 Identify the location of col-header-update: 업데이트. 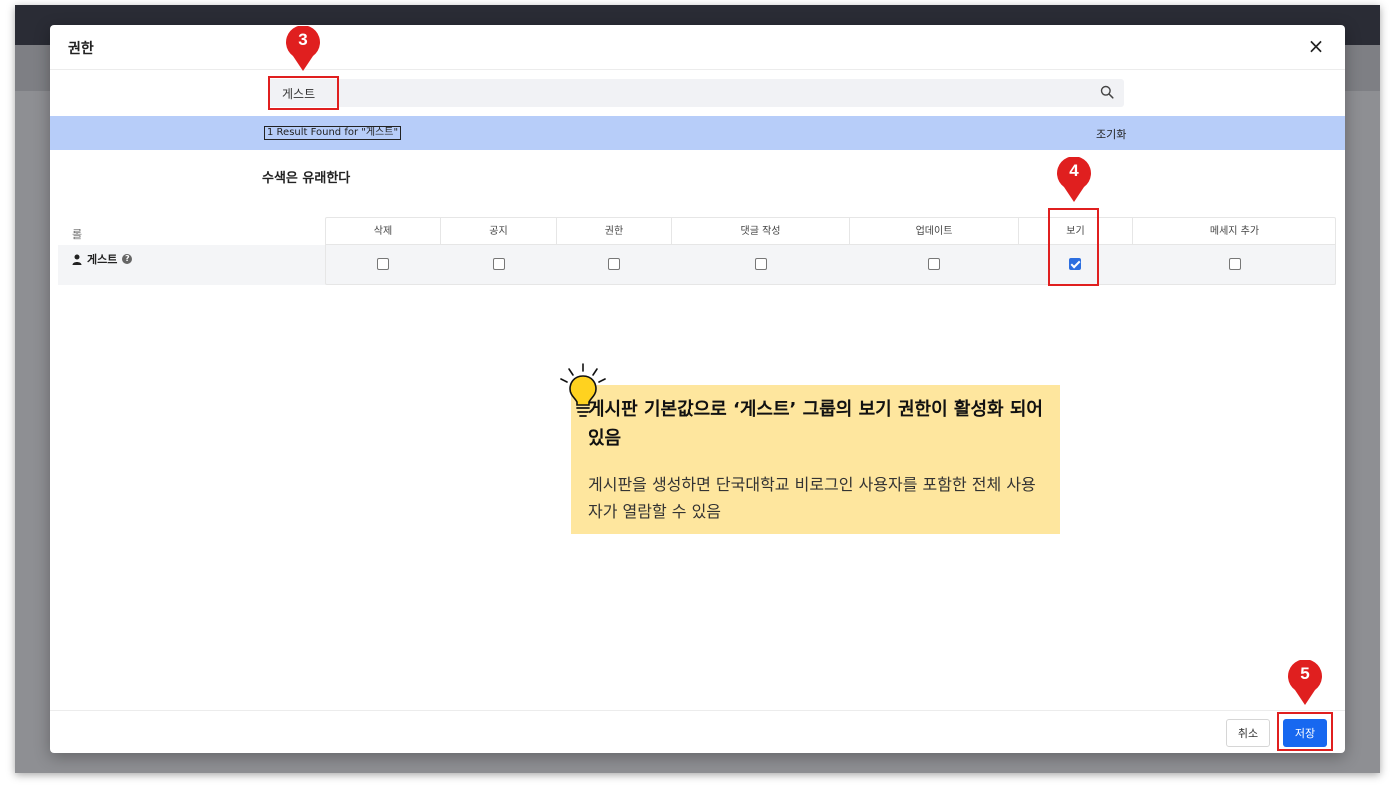
(934, 231).